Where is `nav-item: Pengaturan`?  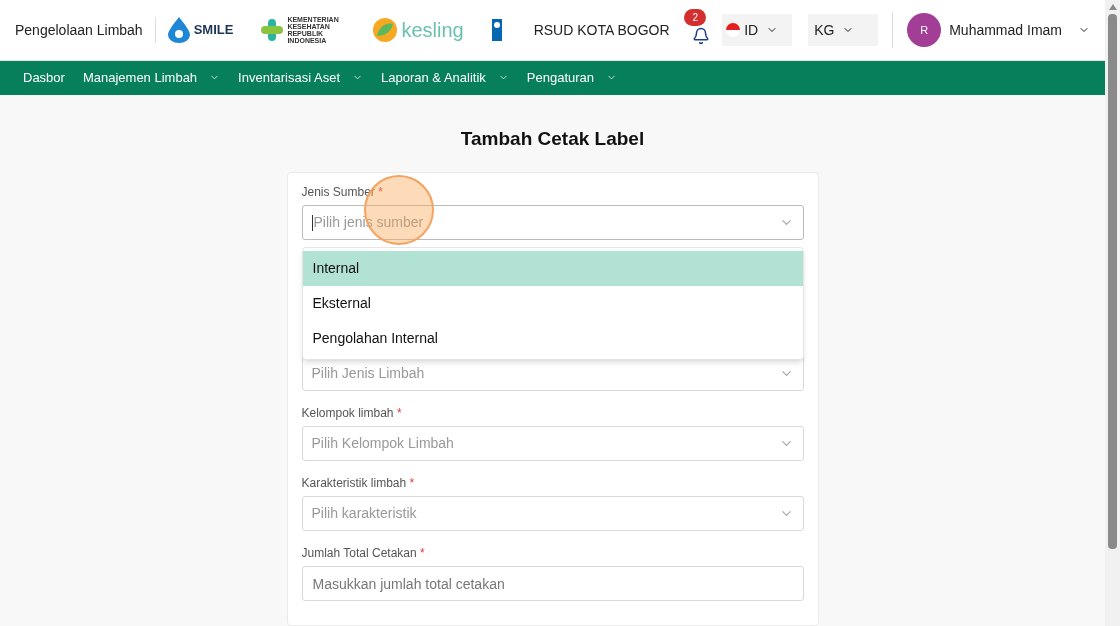
nav-item: Pengaturan is located at coordinates (572, 78).